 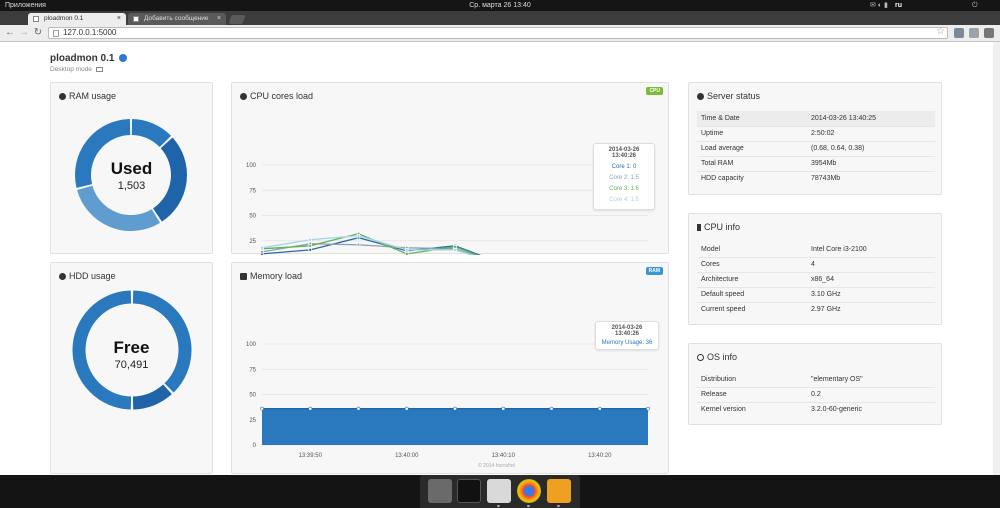 I want to click on chrome-icon, so click(x=529, y=491).